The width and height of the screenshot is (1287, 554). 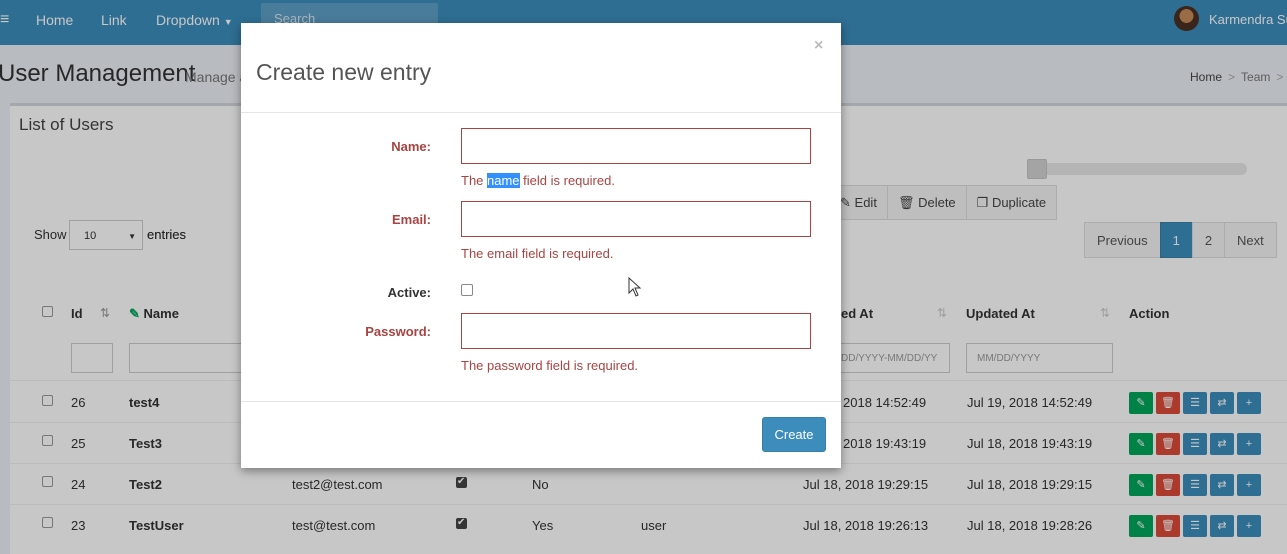 What do you see at coordinates (398, 331) in the screenshot?
I see `password-label: Password:` at bounding box center [398, 331].